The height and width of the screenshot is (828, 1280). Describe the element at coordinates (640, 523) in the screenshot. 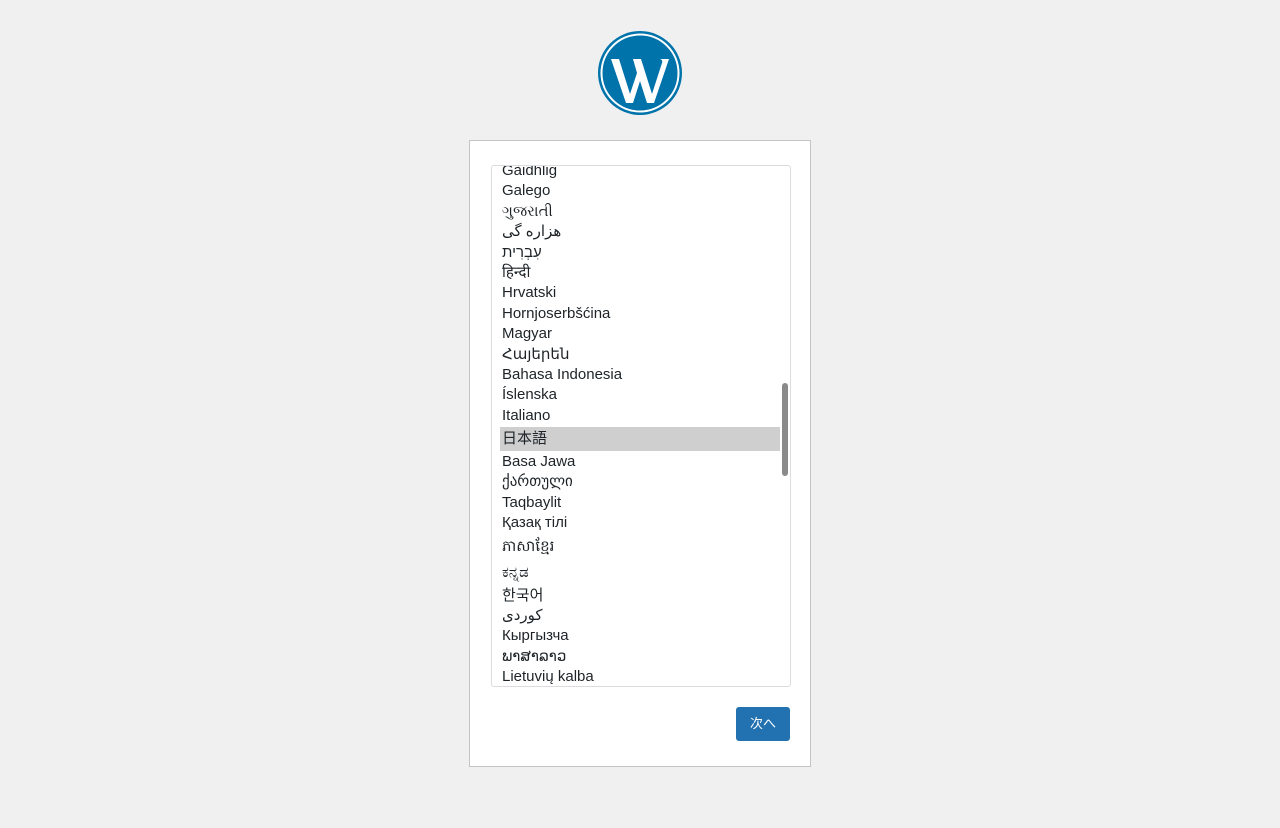

I see `language-option: Қазақ тілі` at that location.